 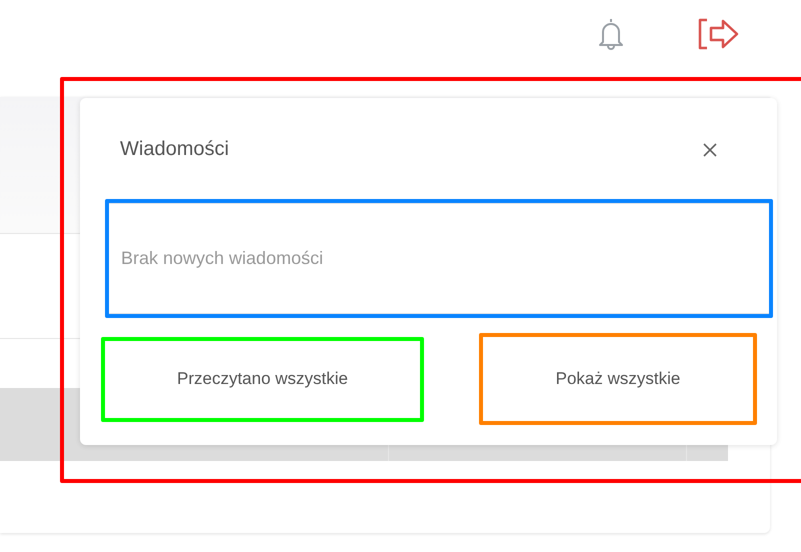 What do you see at coordinates (174, 149) in the screenshot?
I see `popup-title: Wiadomości` at bounding box center [174, 149].